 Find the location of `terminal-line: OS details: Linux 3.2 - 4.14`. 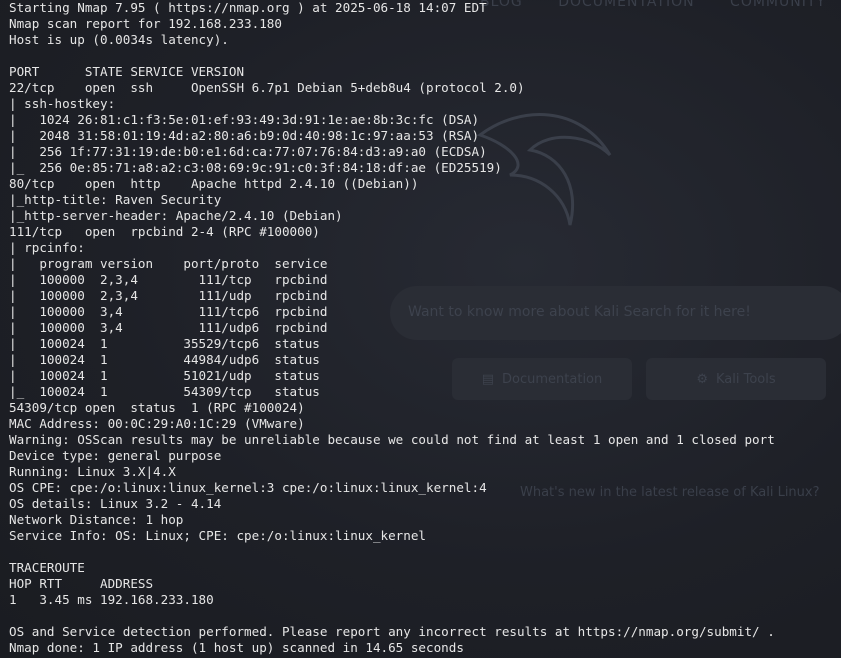

terminal-line: OS details: Linux 3.2 - 4.14 is located at coordinates (115, 503).